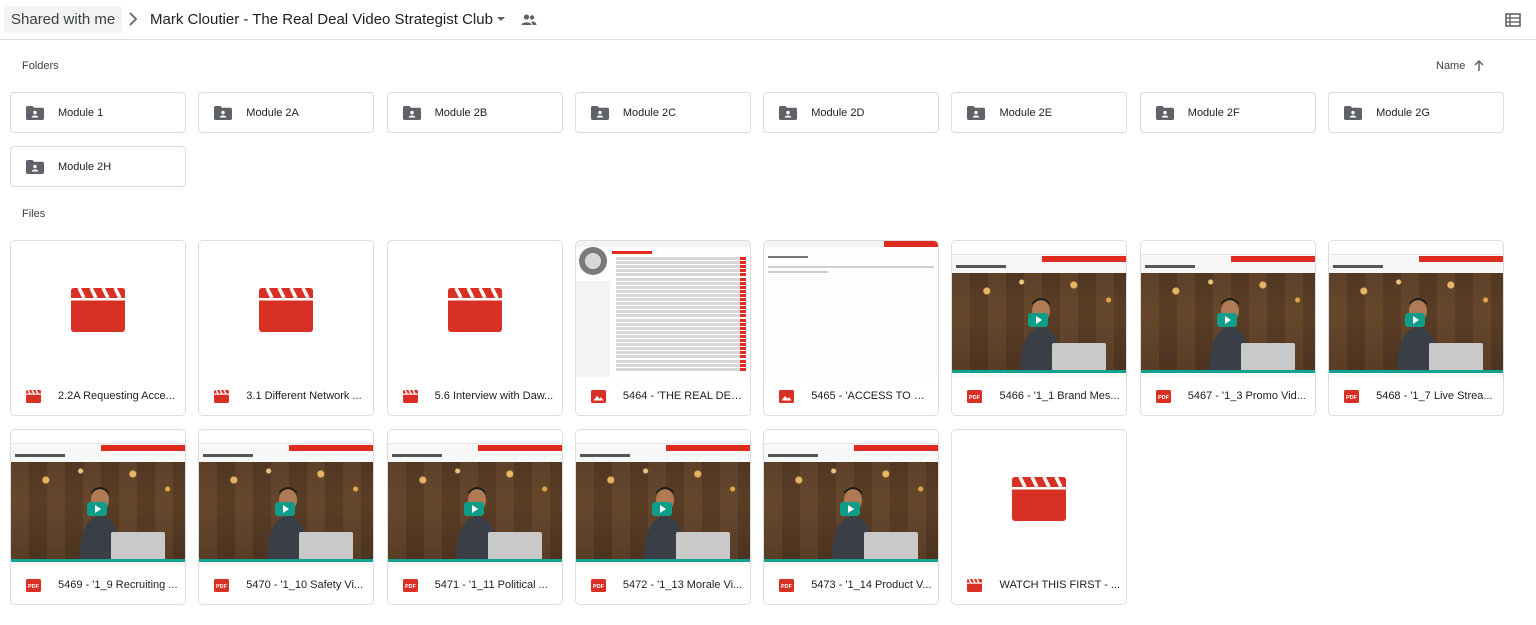 The width and height of the screenshot is (1536, 625). I want to click on sort-by-name: Name, so click(1460, 66).